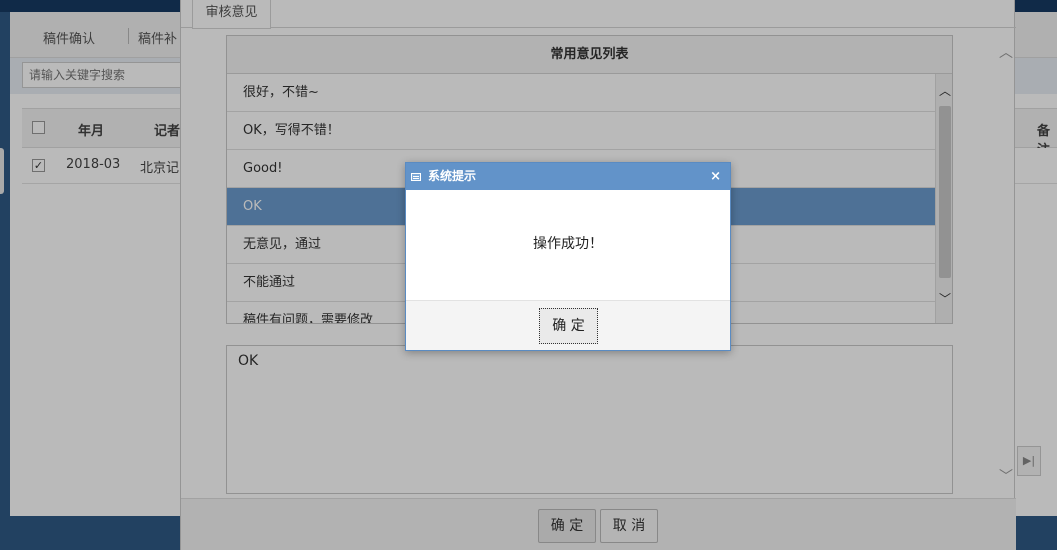 The image size is (1057, 550). I want to click on system-message-box: 系统提示 × 操作成功！ 确 定, so click(568, 256).